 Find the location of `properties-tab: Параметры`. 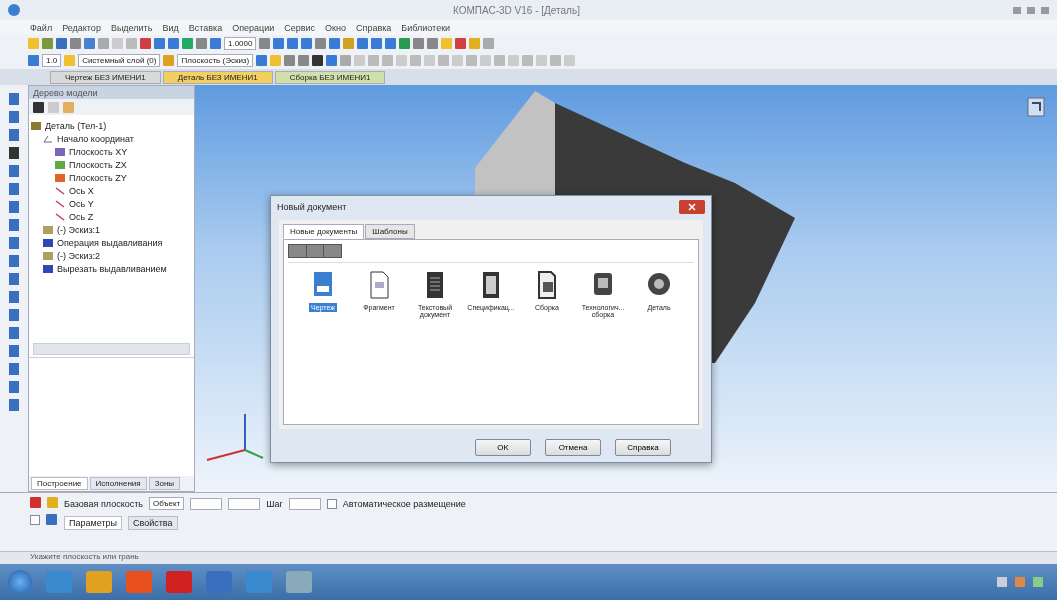

properties-tab: Параметры is located at coordinates (93, 523).